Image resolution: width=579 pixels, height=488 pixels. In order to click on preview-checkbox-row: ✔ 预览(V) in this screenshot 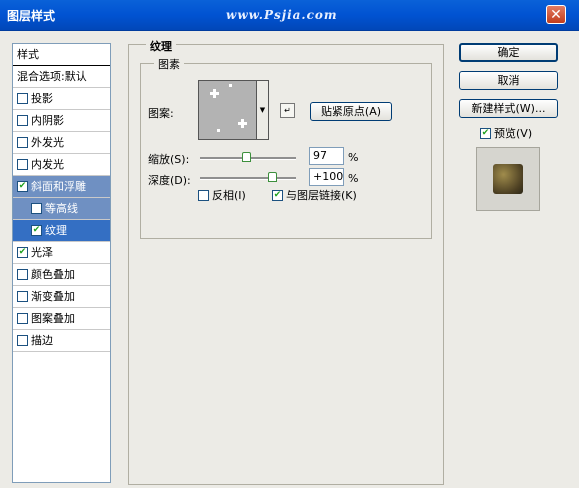, I will do `click(506, 133)`.